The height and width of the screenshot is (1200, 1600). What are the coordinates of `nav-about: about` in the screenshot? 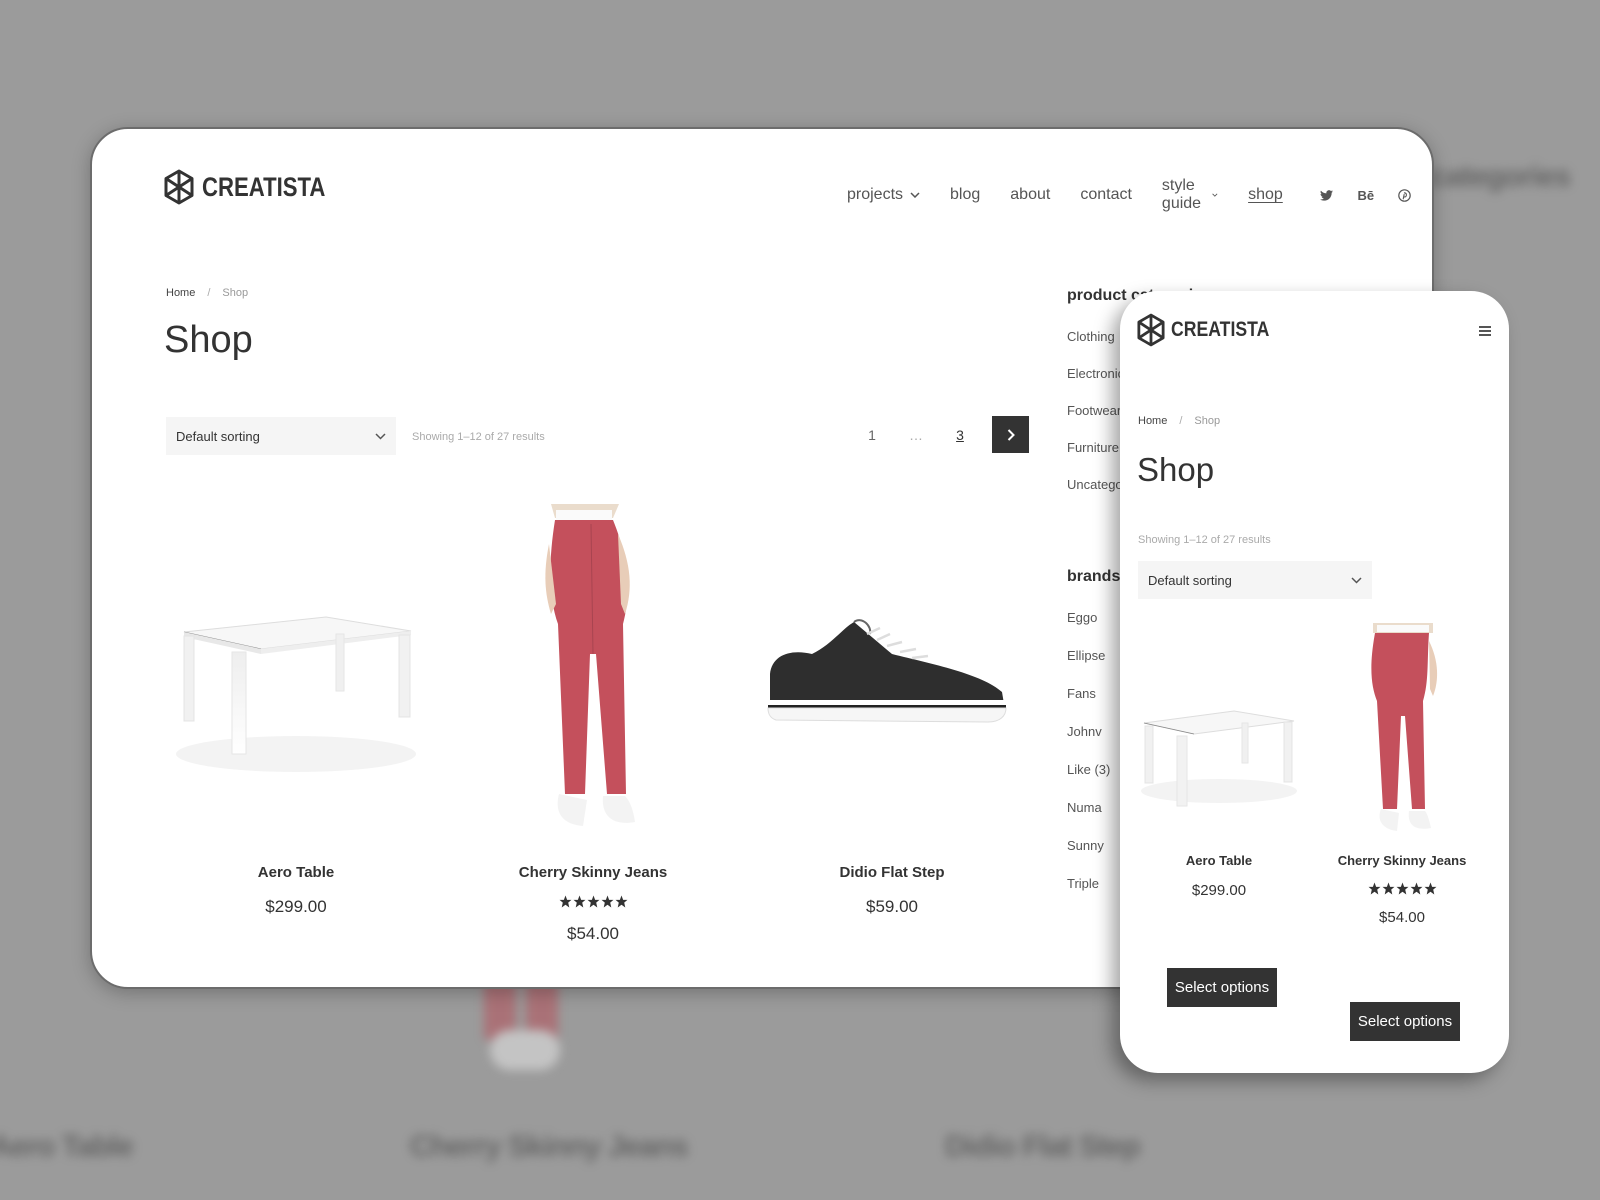 It's located at (1030, 195).